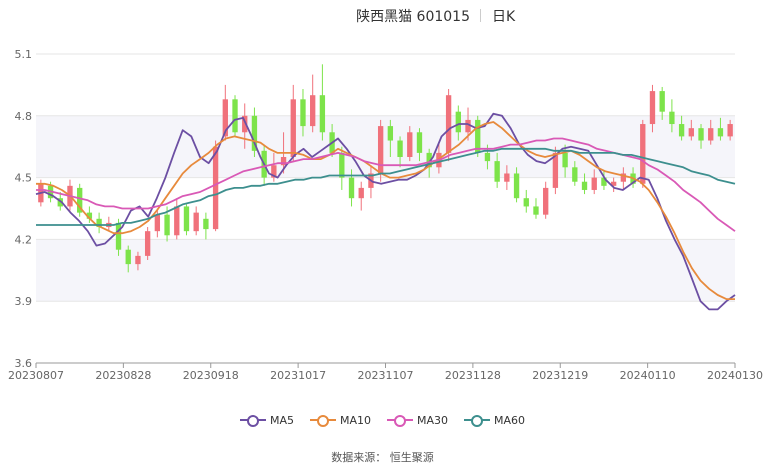 Image resolution: width=765 pixels, height=465 pixels. I want to click on y-tick-label: 4.8, so click(24, 116).